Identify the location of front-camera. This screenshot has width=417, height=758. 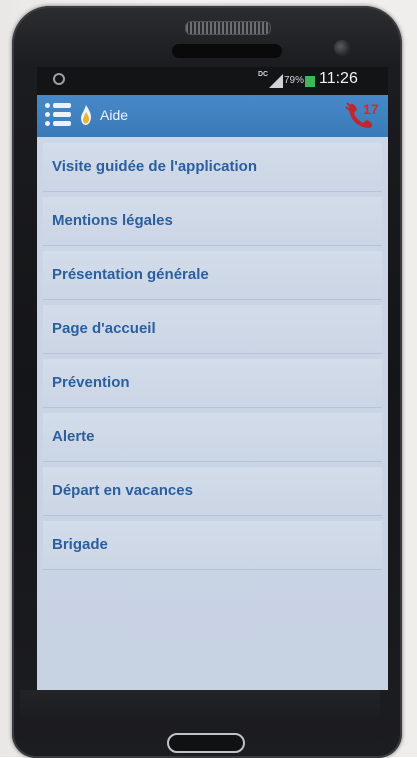
(342, 48).